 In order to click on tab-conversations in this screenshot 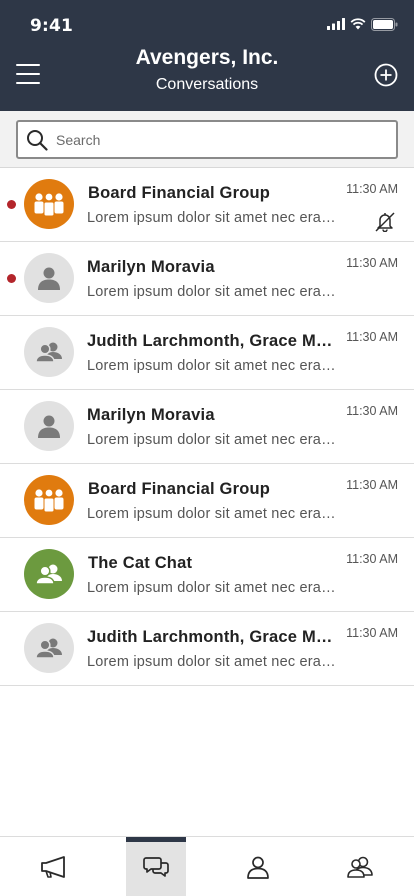, I will do `click(156, 866)`.